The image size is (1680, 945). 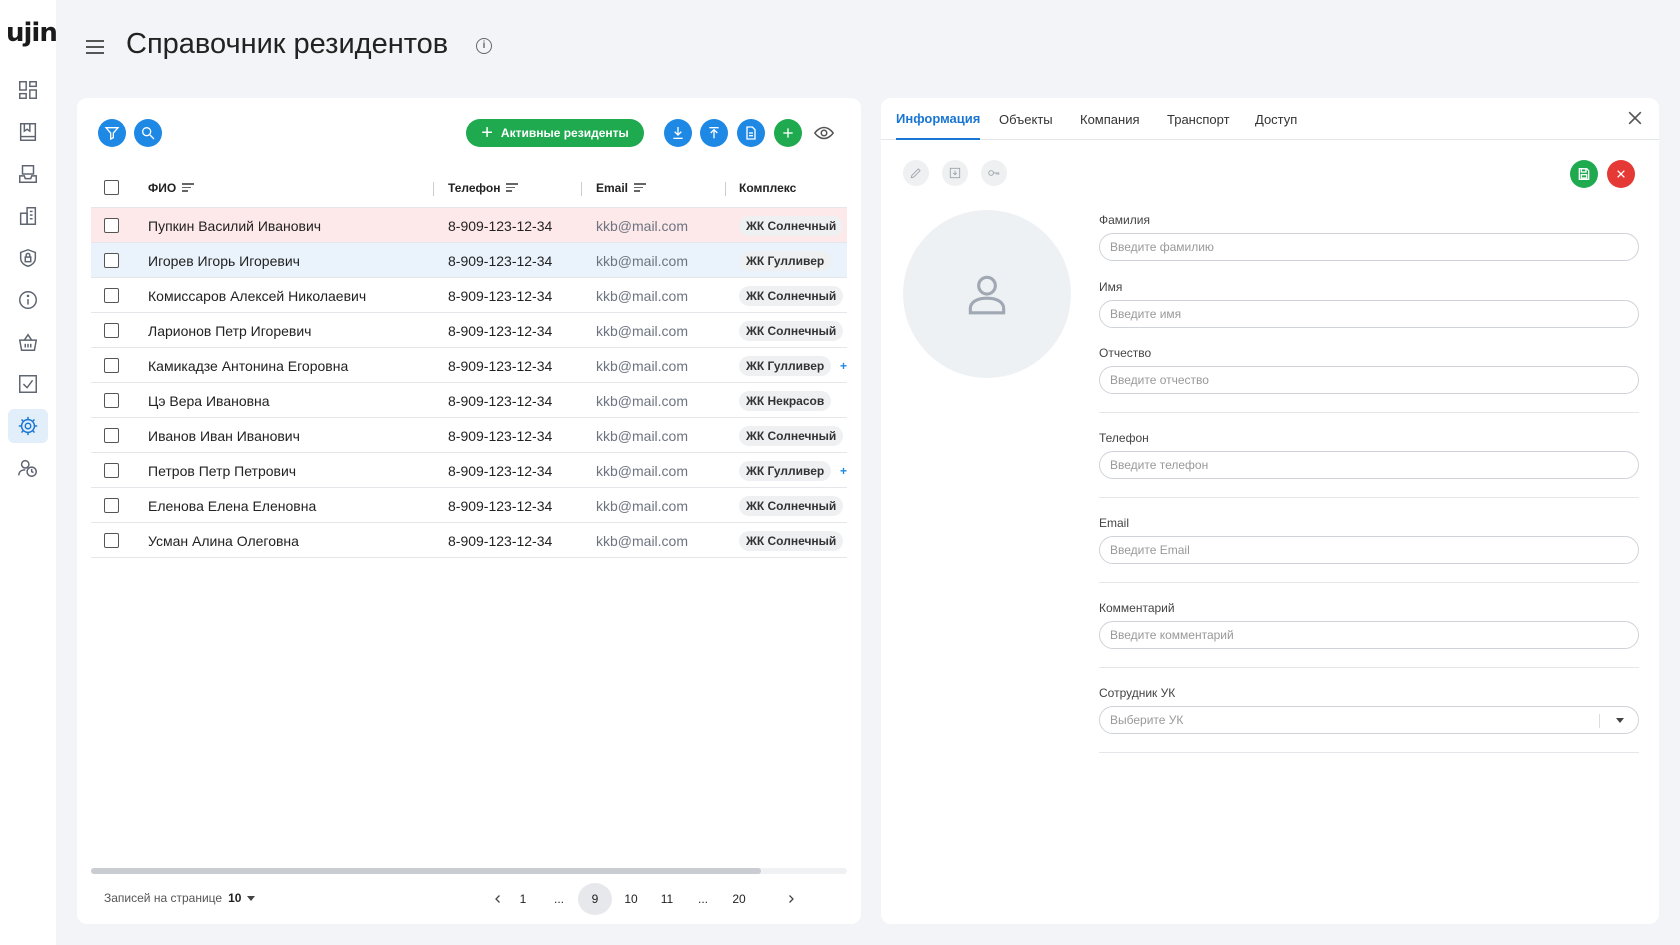 I want to click on email-input: Введите Email, so click(x=1369, y=550).